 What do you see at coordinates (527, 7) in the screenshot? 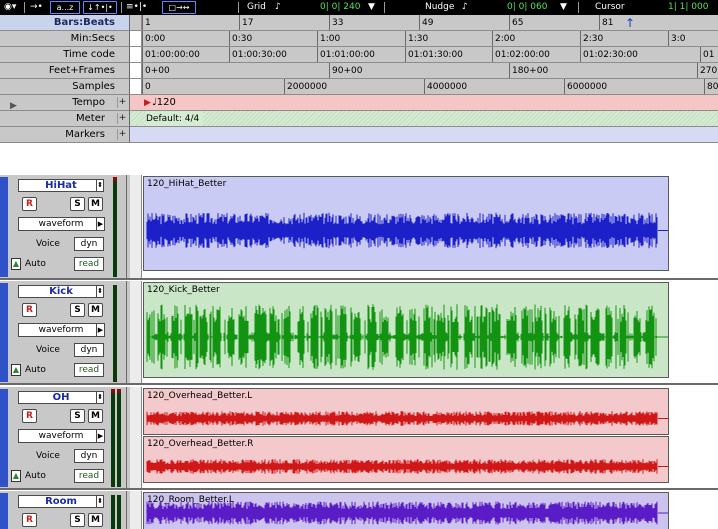
I see `nudge-value: 0| 0| 060` at bounding box center [527, 7].